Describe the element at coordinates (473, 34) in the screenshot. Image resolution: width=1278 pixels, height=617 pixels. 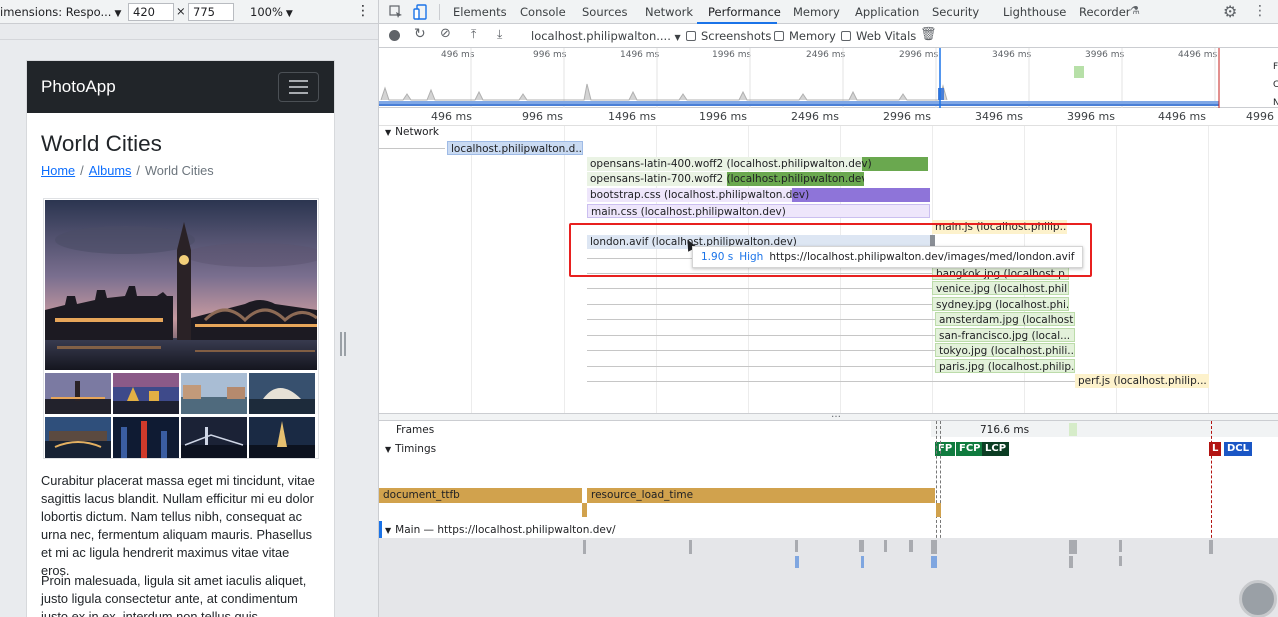
I see `upload-icon: ⤒` at that location.